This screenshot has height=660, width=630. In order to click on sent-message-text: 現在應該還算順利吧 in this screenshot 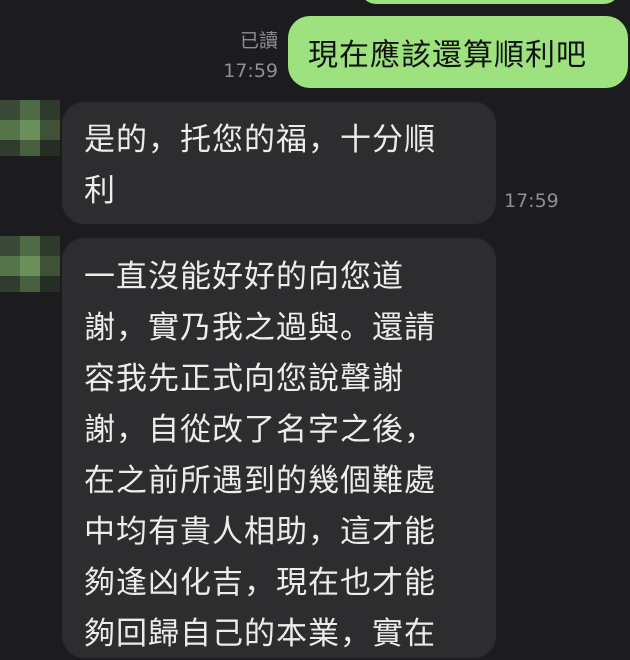, I will do `click(447, 55)`.